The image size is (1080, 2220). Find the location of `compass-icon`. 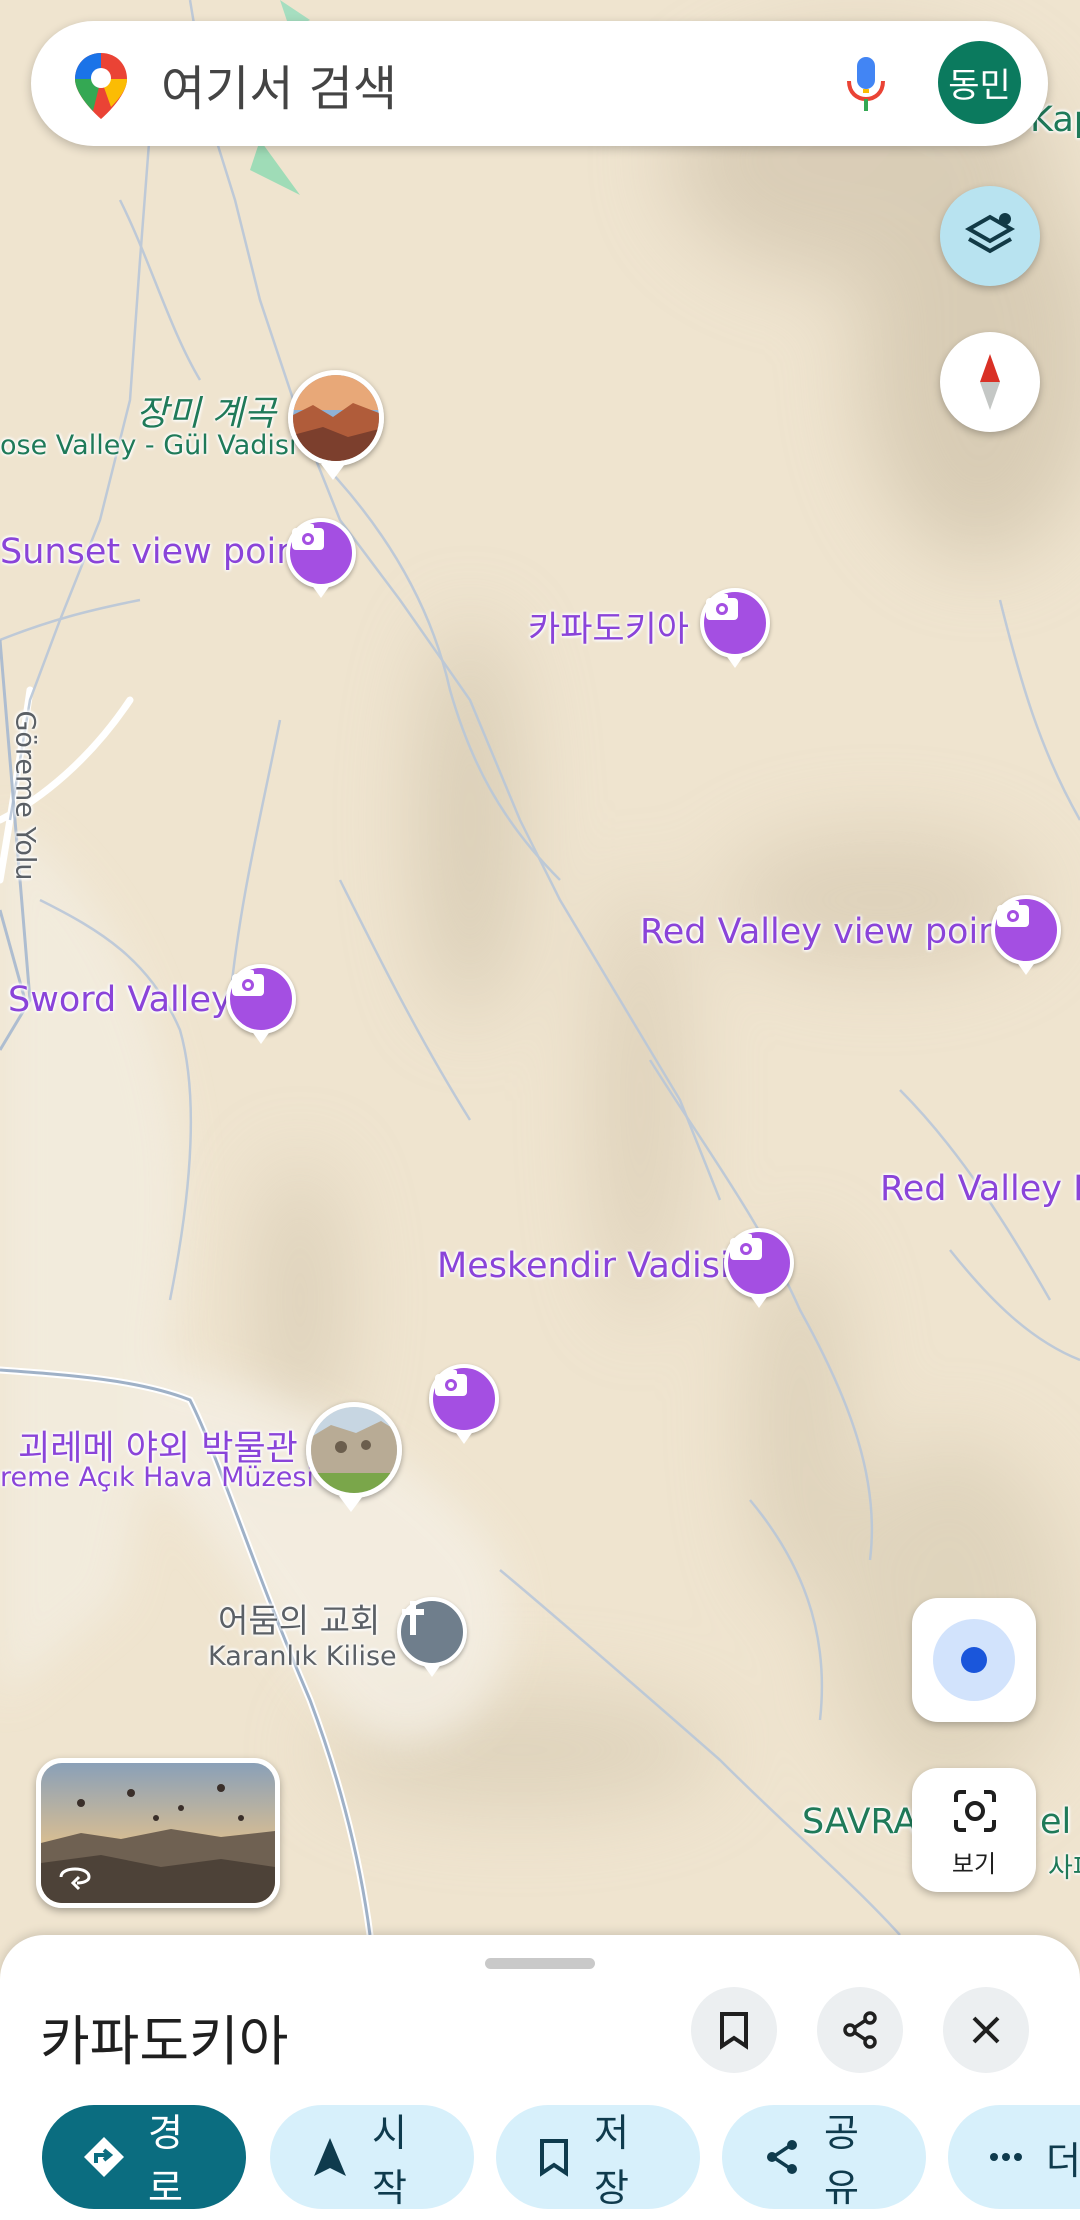

compass-icon is located at coordinates (990, 382).